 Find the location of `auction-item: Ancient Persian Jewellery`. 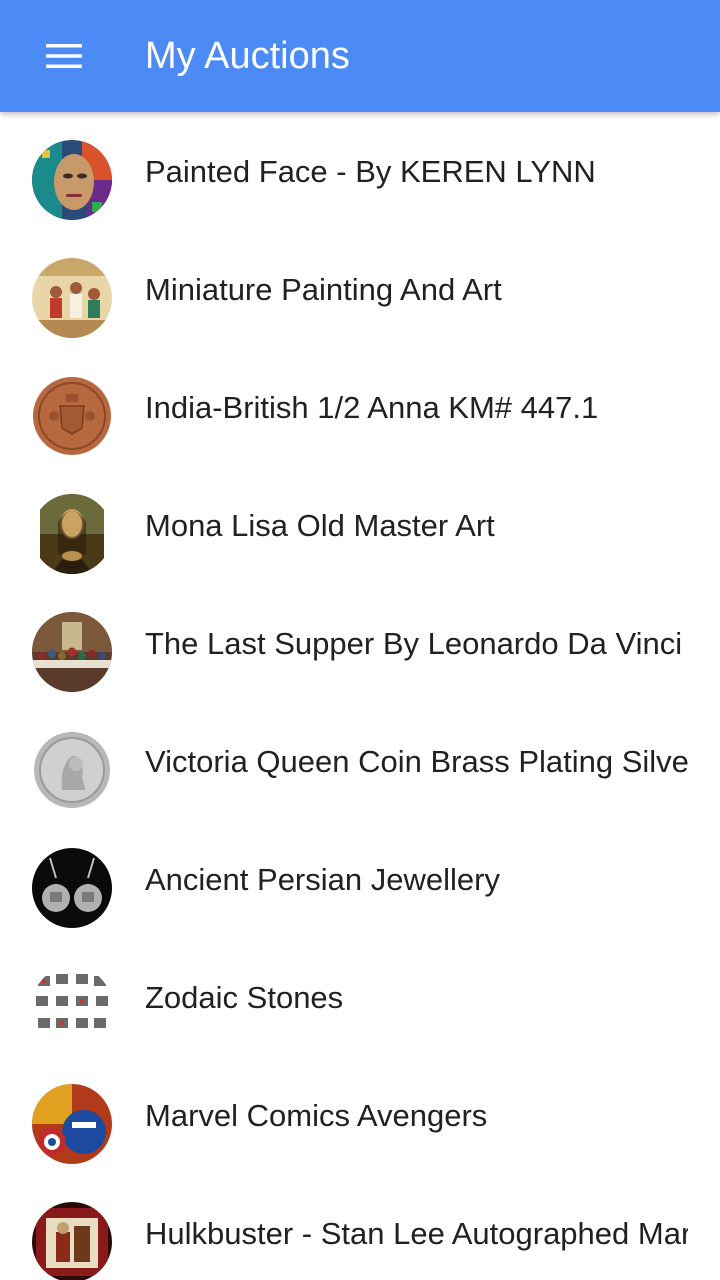

auction-item: Ancient Persian Jewellery is located at coordinates (360, 879).